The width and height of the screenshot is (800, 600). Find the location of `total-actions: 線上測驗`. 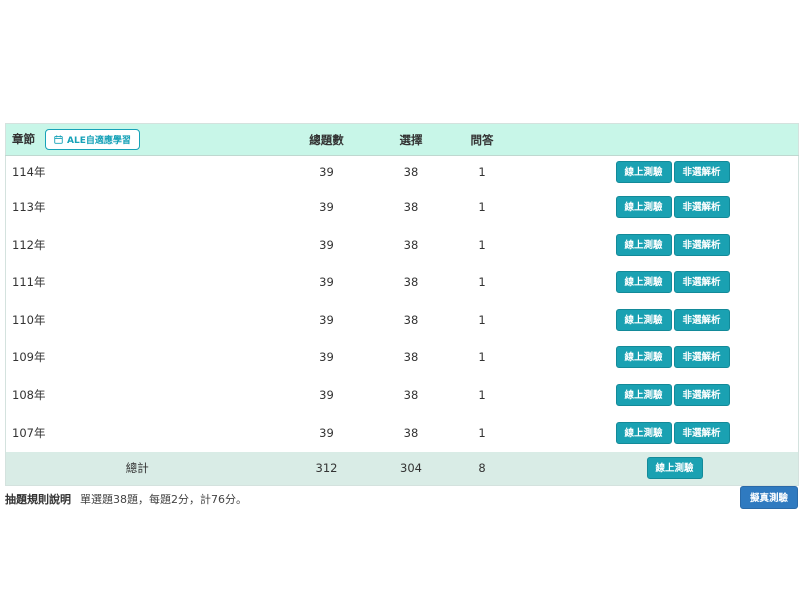

total-actions: 線上測驗 is located at coordinates (663, 469).